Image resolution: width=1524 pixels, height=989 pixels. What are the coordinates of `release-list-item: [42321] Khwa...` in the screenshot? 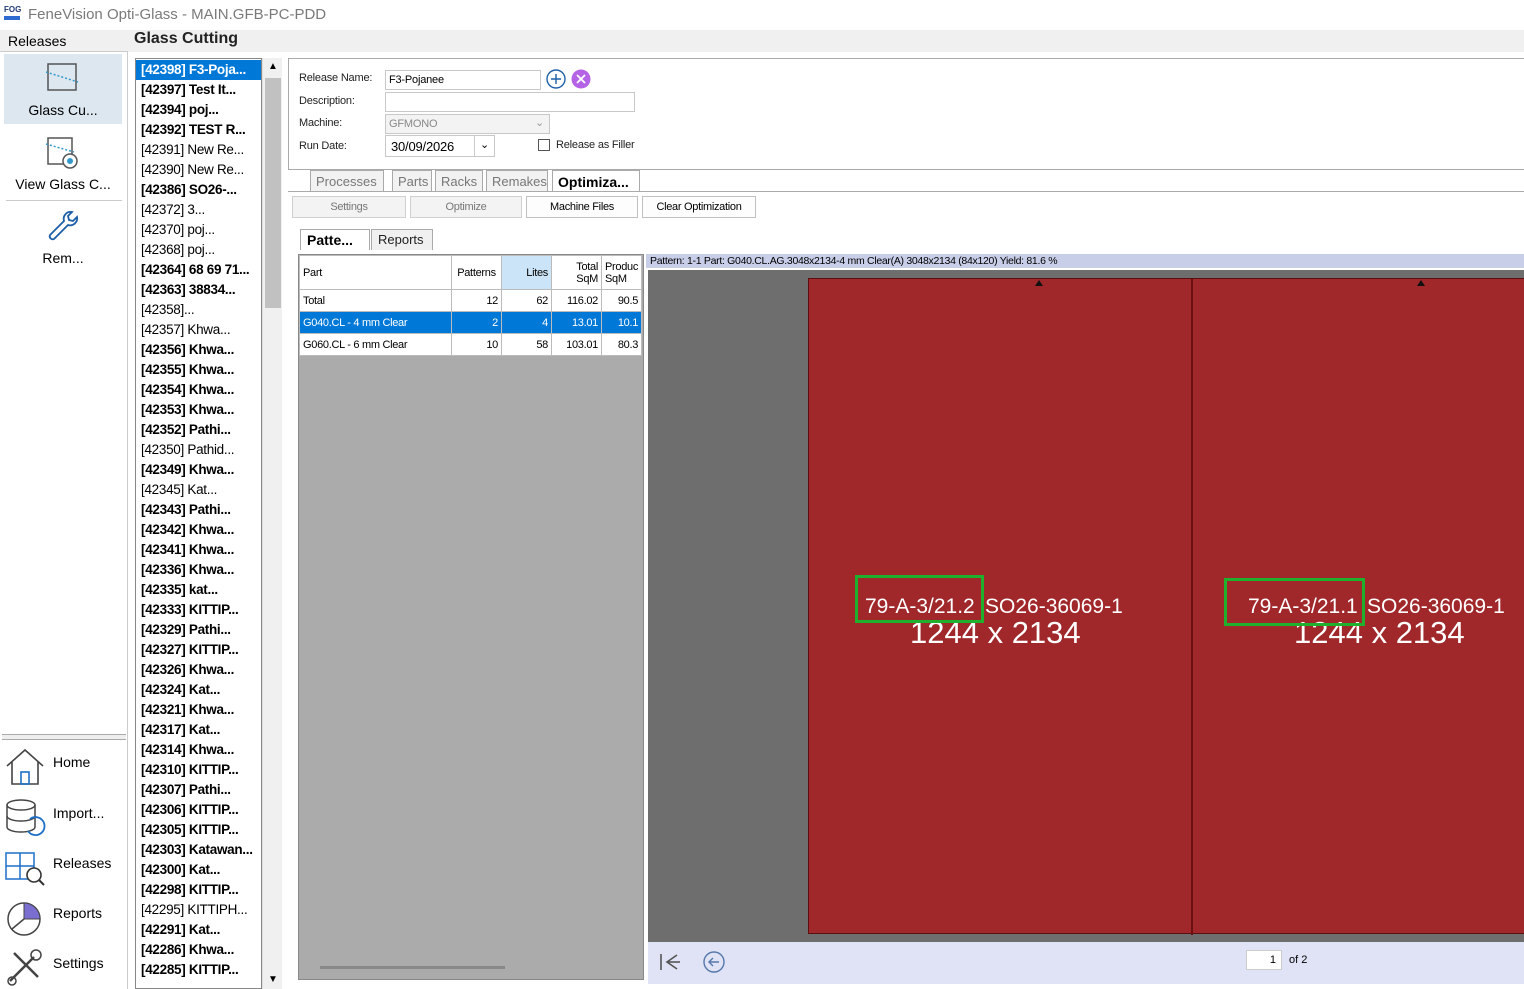 It's located at (198, 710).